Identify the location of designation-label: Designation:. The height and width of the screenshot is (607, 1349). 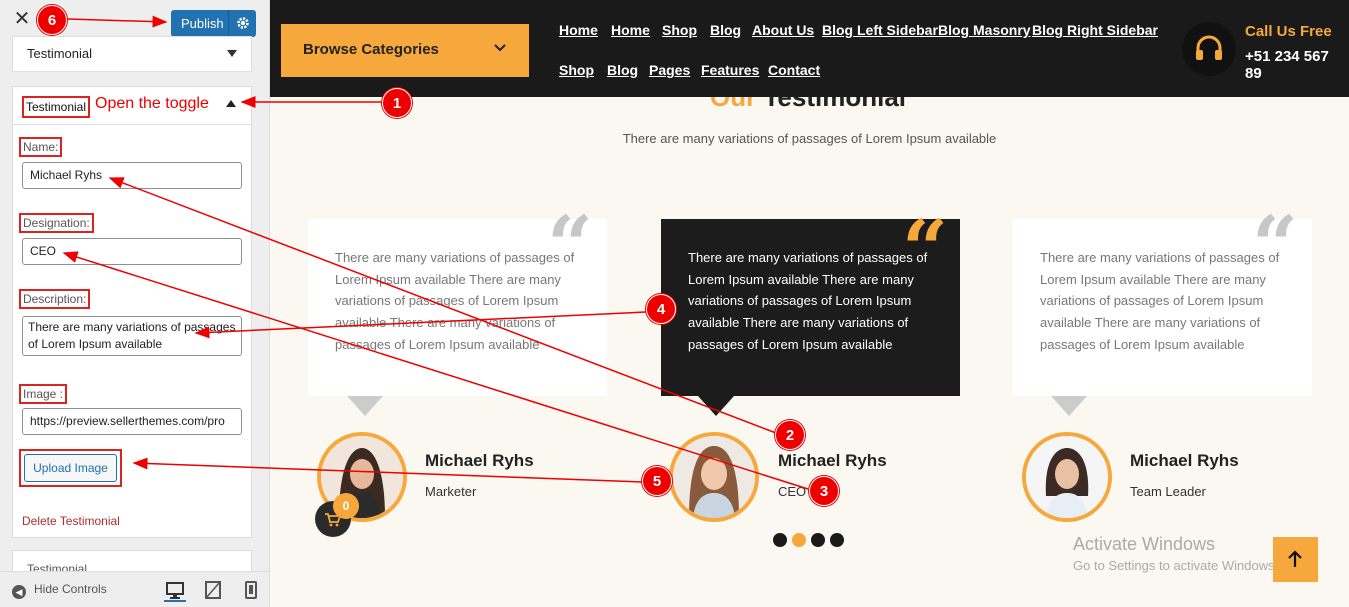
(56, 223).